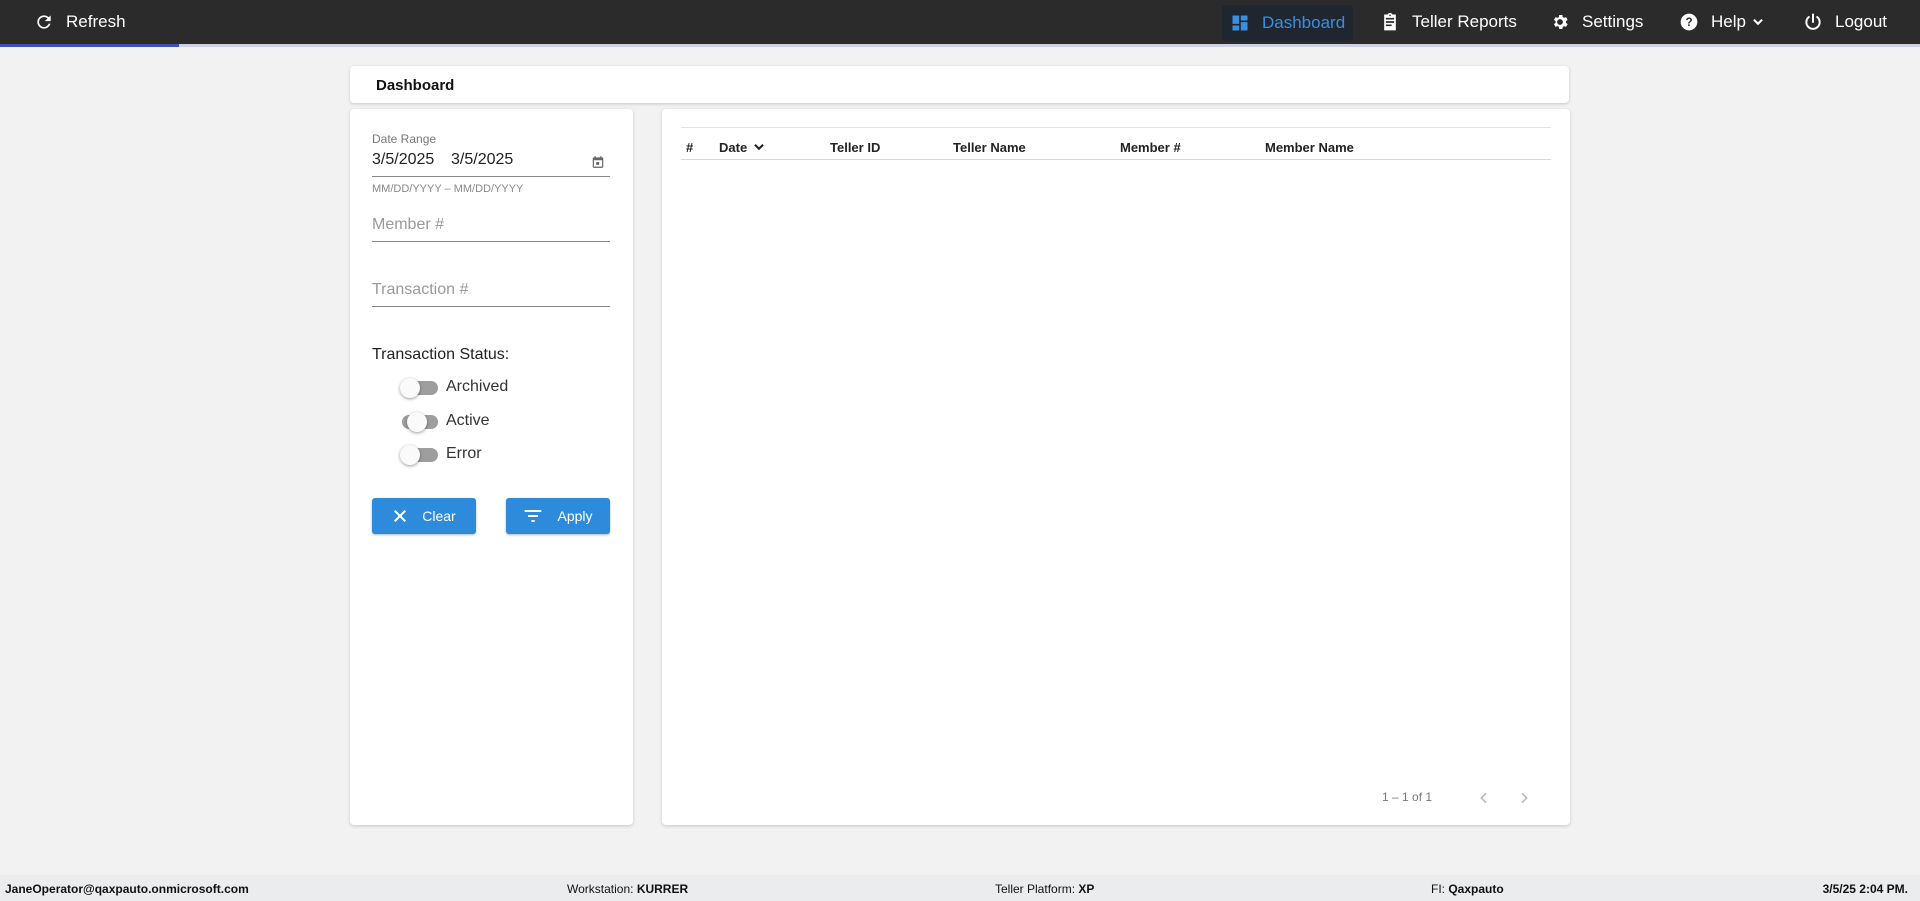 The height and width of the screenshot is (901, 1920). Describe the element at coordinates (482, 160) in the screenshot. I see `end-date-input: 3/5/2025` at that location.